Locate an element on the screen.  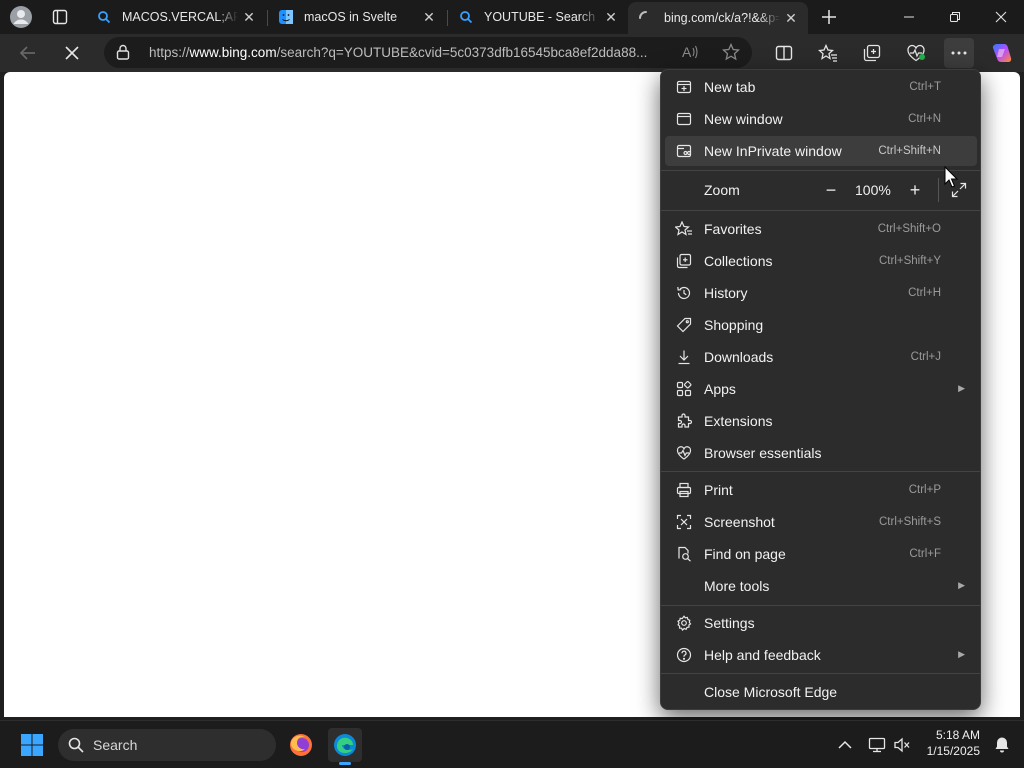
firefox-icon is located at coordinates (301, 745).